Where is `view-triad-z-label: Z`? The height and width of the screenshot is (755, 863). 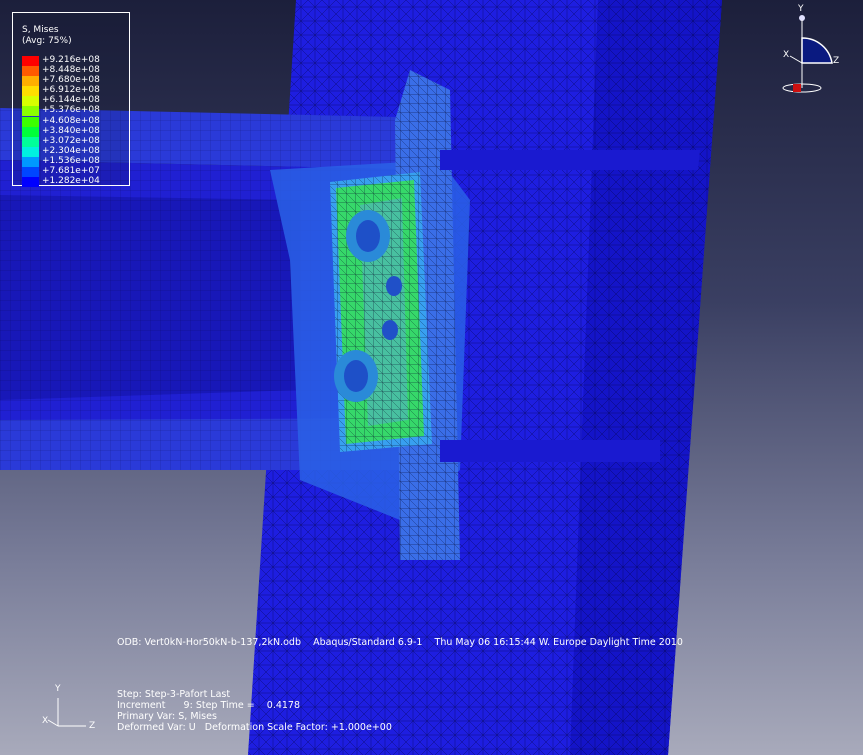
view-triad-z-label: Z is located at coordinates (836, 61).